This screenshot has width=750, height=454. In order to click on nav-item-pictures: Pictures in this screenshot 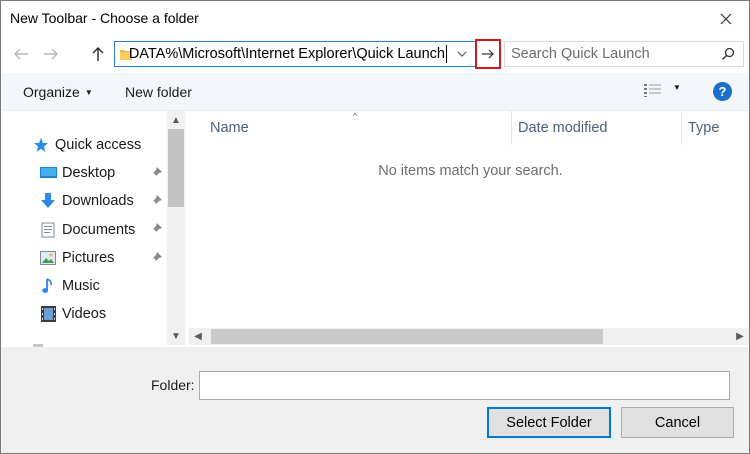, I will do `click(76, 258)`.